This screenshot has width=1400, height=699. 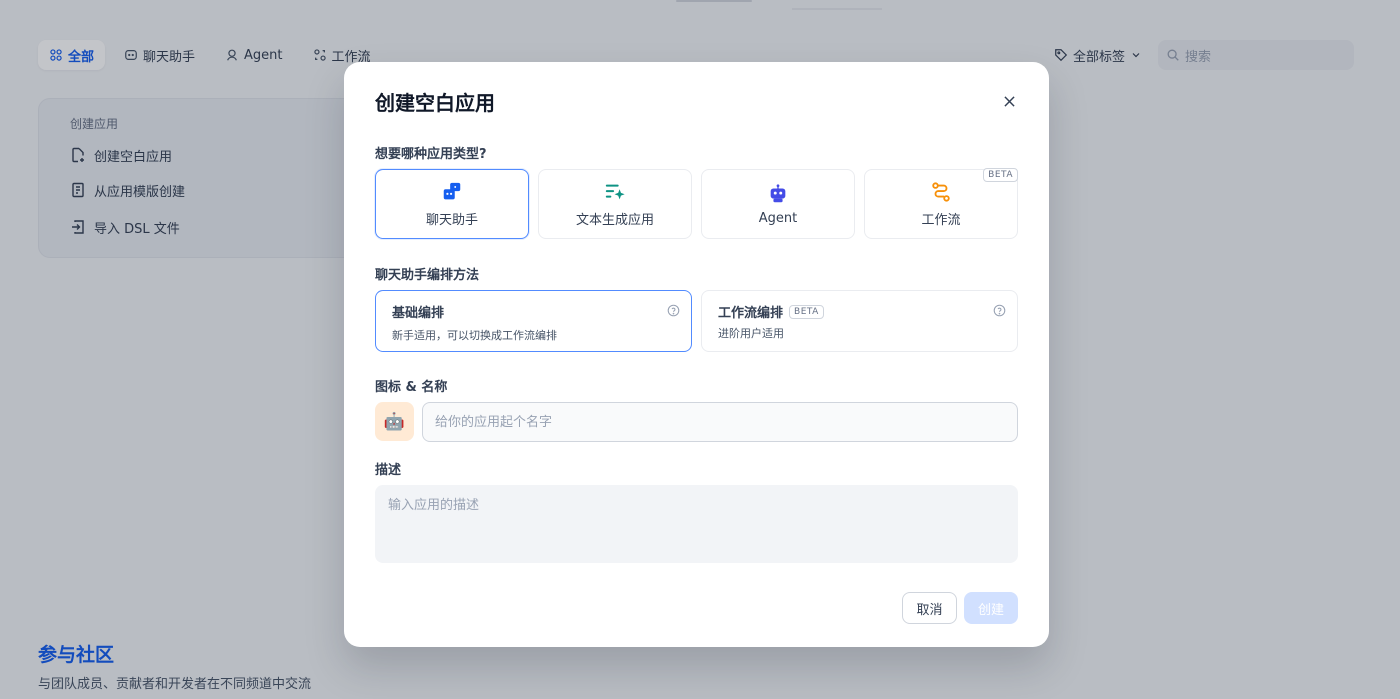 I want to click on mode-basic-title: 基础编排, so click(x=418, y=313).